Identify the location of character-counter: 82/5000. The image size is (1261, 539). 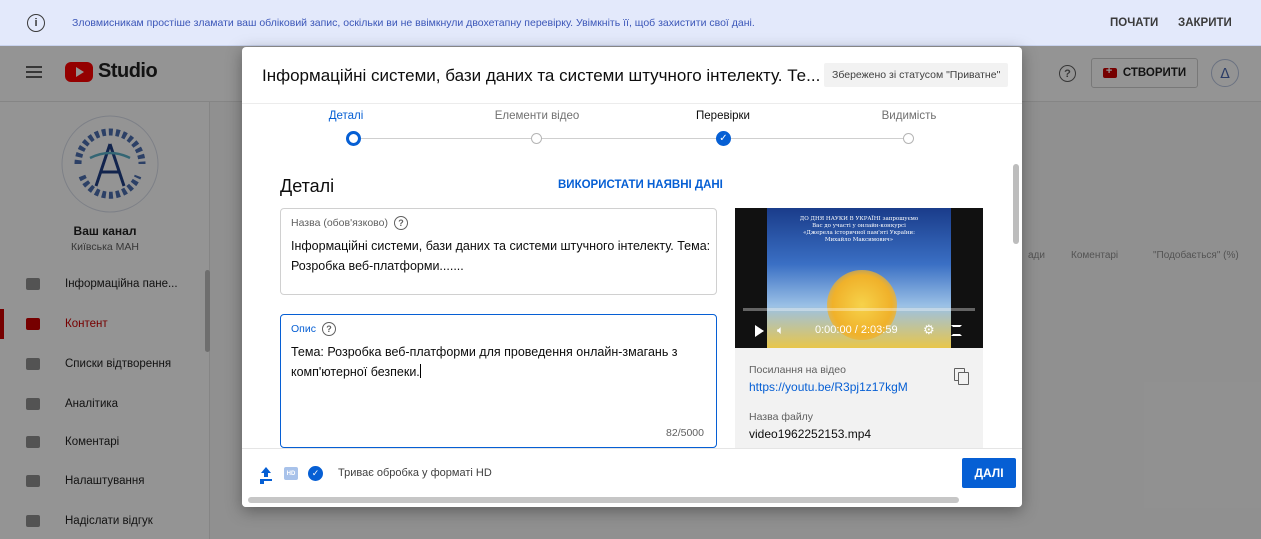
(685, 433).